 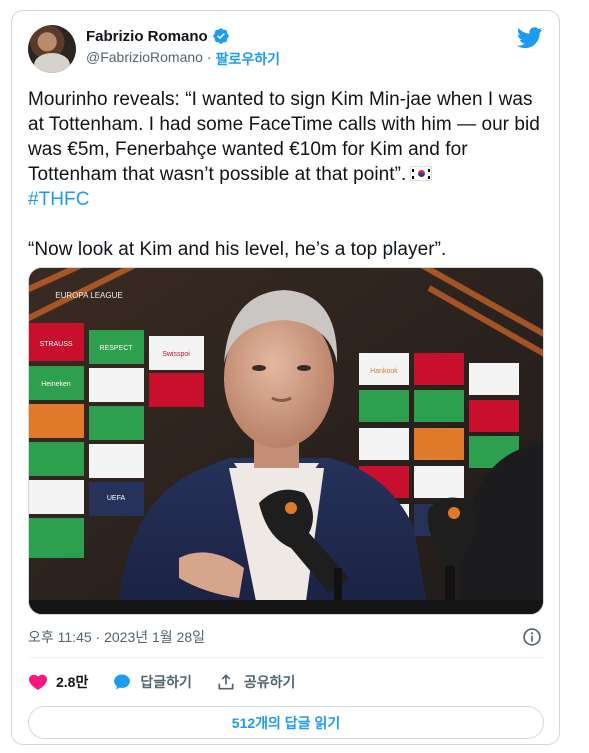 I want to click on korea-flag-icon, so click(x=421, y=173).